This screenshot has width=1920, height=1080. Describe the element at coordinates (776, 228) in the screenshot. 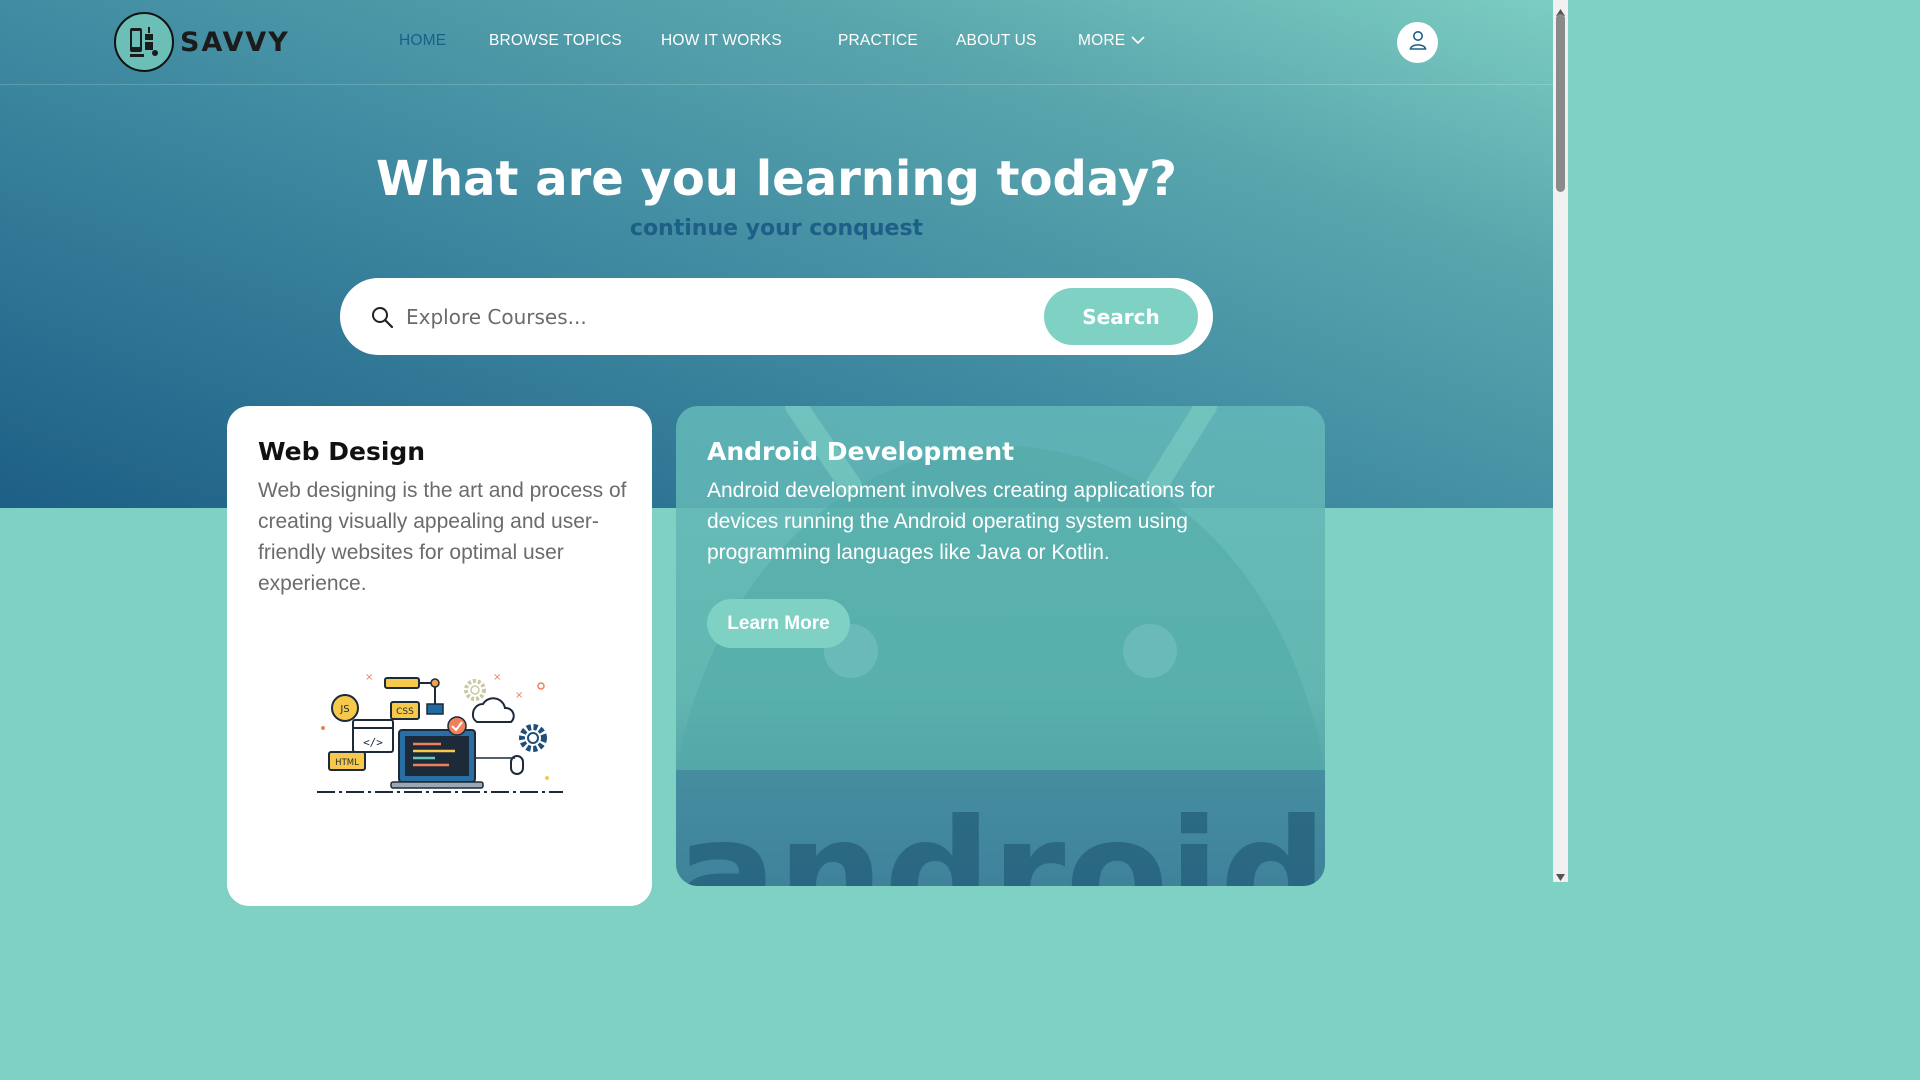

I see `page-subtitle: continue your conquest` at that location.